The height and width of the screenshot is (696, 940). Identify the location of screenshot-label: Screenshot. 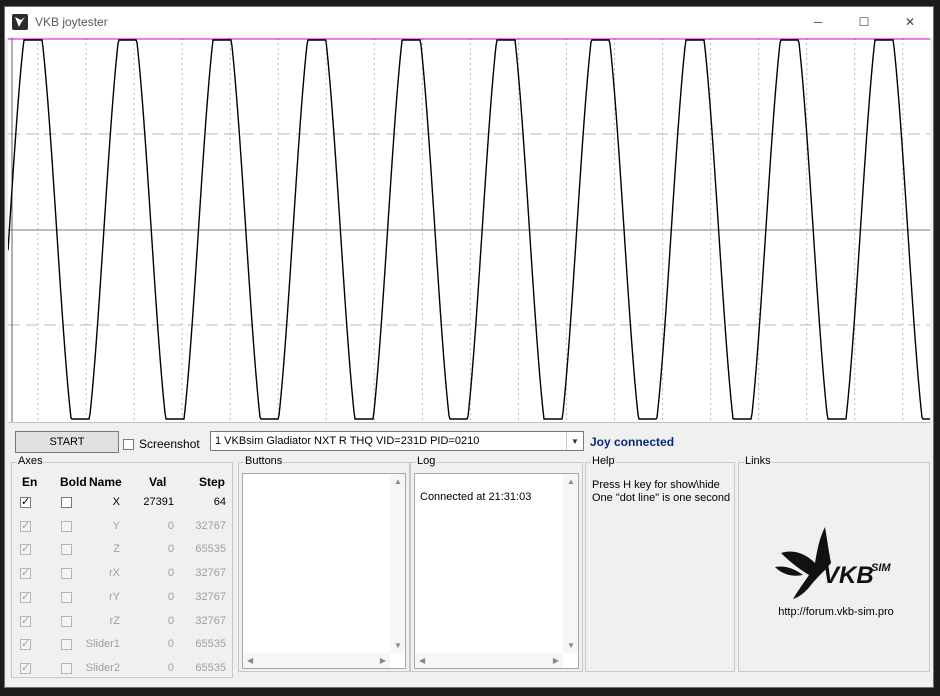
(169, 444).